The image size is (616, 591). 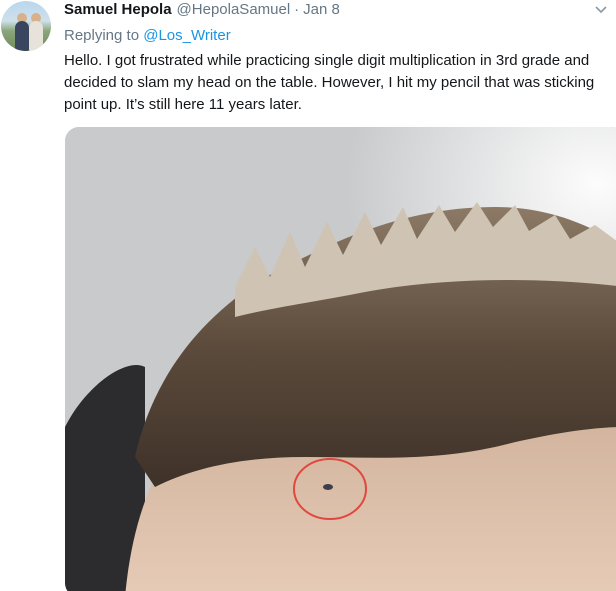 I want to click on author-handle: @HepolaSamuel, so click(x=234, y=10).